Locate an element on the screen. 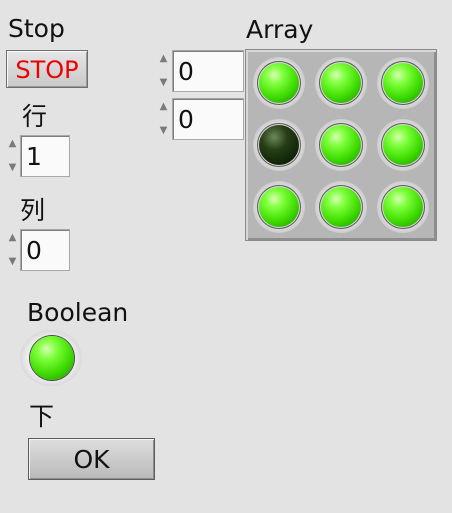 The image size is (452, 513). row-label: 行 is located at coordinates (35, 116).